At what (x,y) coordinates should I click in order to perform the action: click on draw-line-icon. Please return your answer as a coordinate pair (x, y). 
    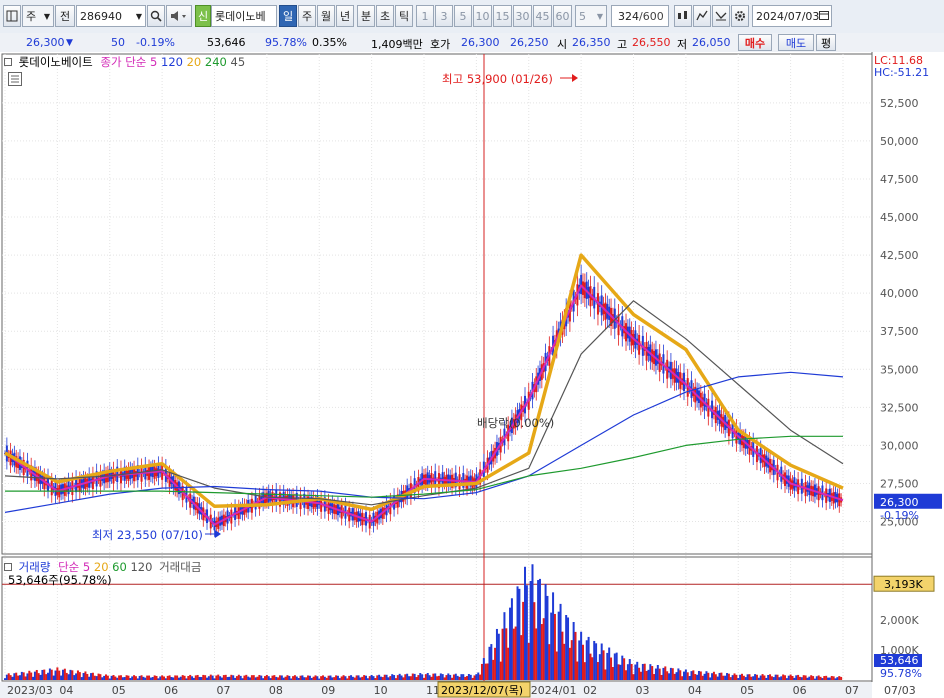
    Looking at the image, I should click on (702, 16).